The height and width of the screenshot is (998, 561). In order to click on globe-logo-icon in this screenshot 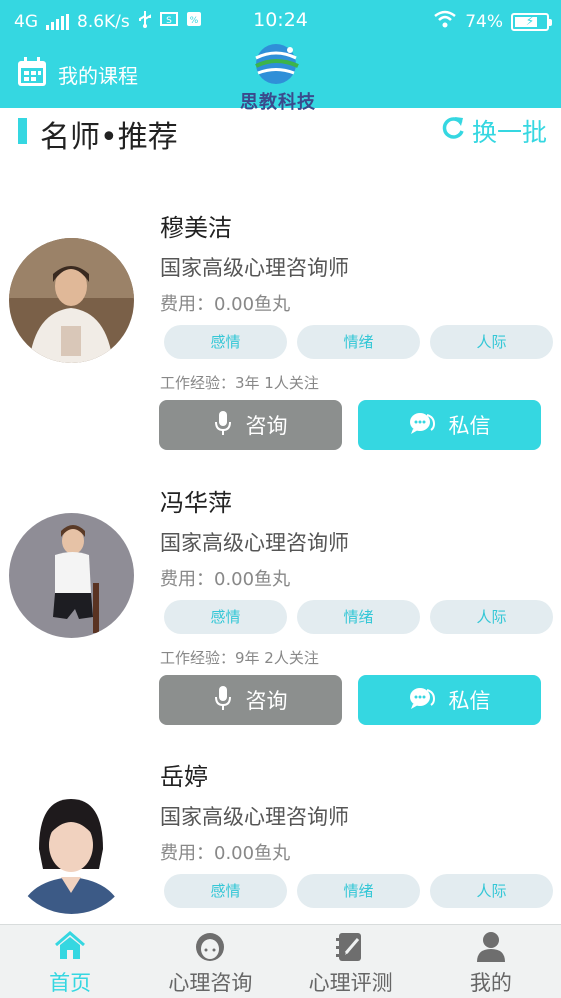, I will do `click(277, 64)`.